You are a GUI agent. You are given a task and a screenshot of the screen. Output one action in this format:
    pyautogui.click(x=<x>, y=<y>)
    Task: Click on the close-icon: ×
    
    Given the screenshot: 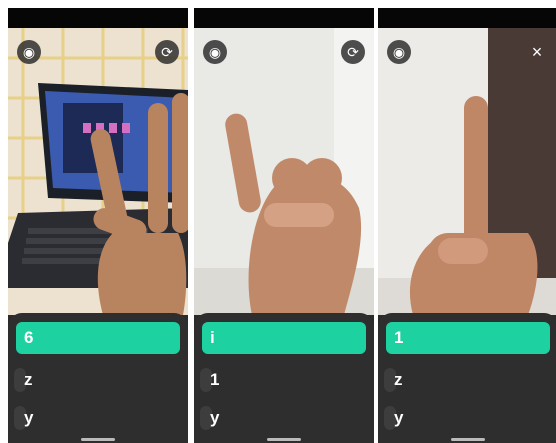 What is the action you would take?
    pyautogui.click(x=537, y=52)
    